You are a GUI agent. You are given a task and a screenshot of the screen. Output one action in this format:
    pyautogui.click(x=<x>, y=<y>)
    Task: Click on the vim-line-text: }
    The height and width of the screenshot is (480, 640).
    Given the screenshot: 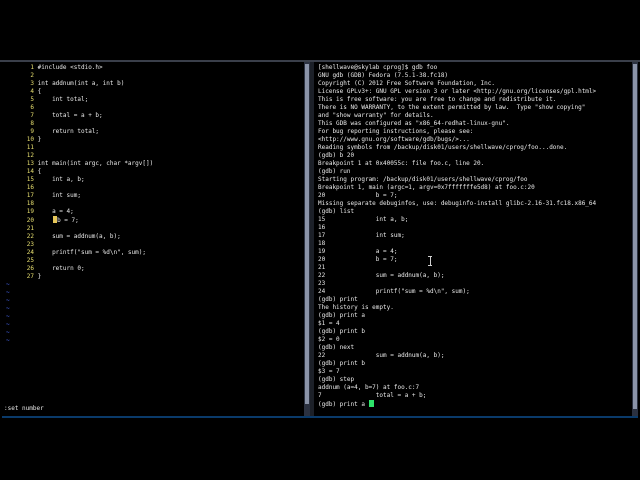 What is the action you would take?
    pyautogui.click(x=39, y=276)
    